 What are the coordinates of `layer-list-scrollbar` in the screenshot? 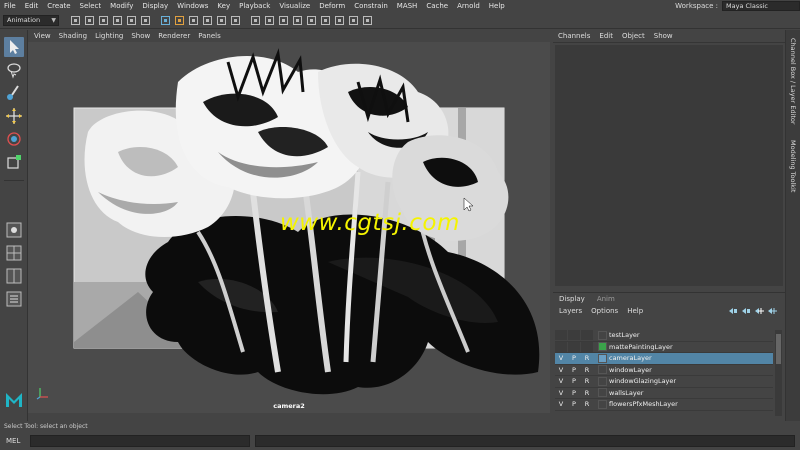 It's located at (778, 373).